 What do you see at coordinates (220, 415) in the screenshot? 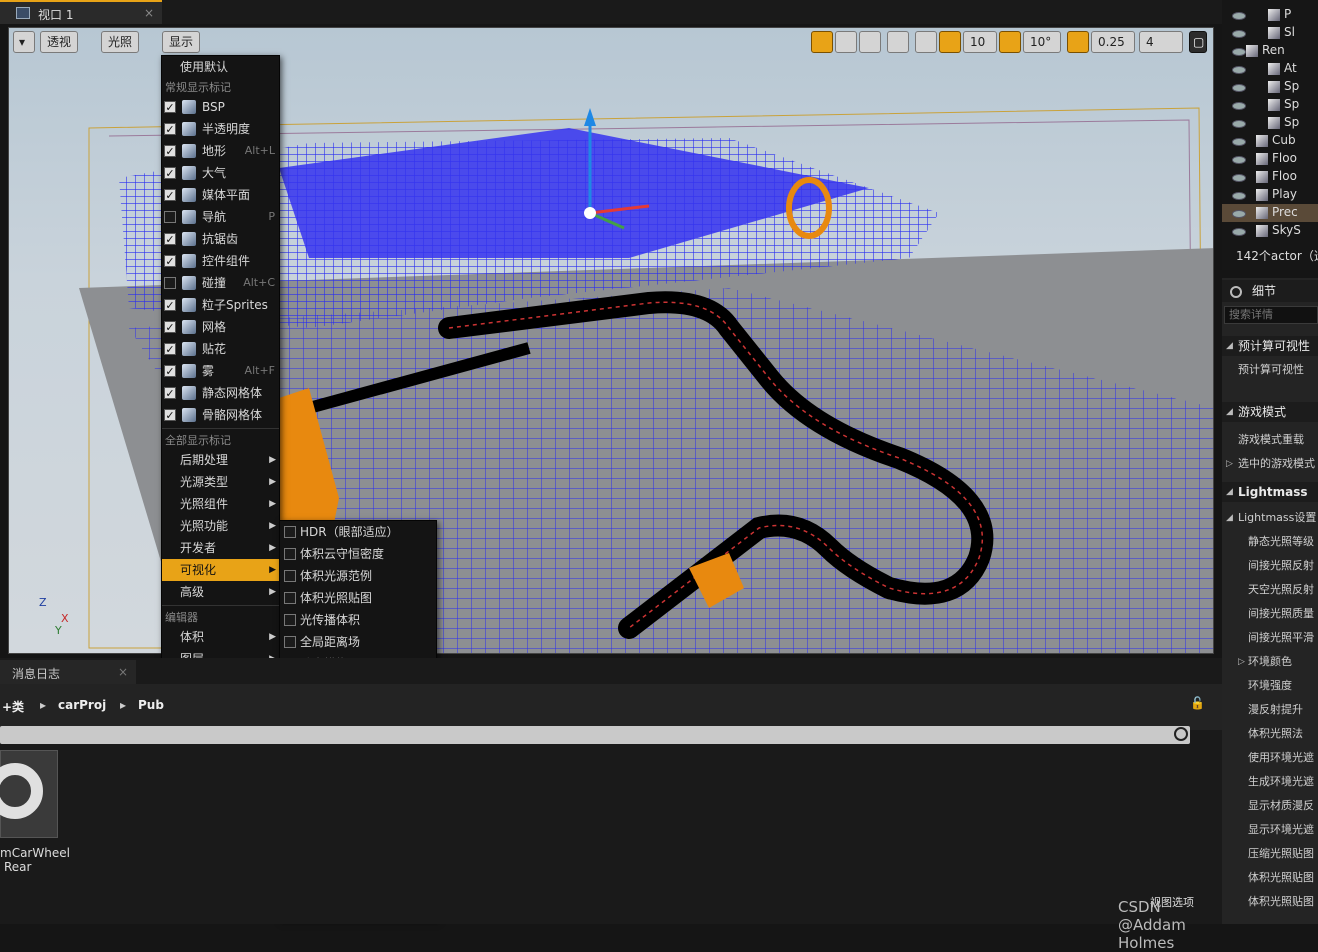
I see `show-flag-item: ✓ 骨骼网格体` at bounding box center [220, 415].